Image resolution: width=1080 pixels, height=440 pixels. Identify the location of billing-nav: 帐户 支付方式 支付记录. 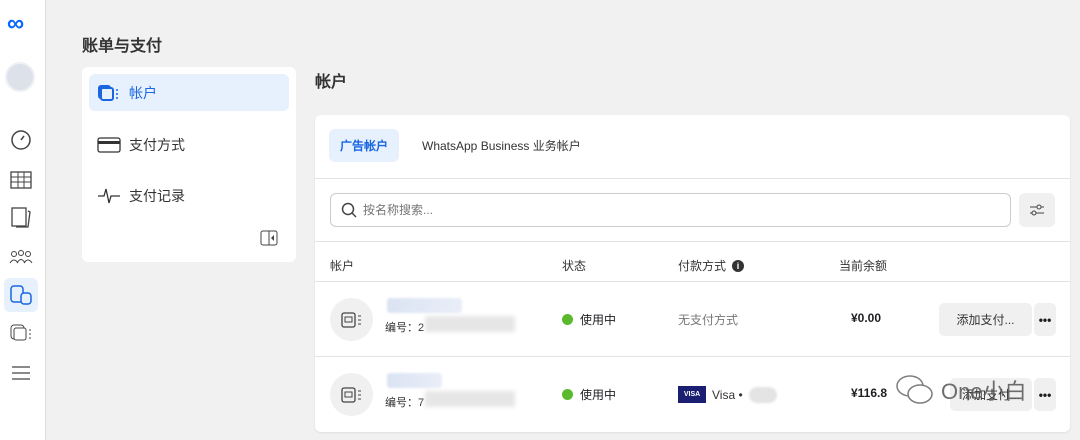
(189, 164).